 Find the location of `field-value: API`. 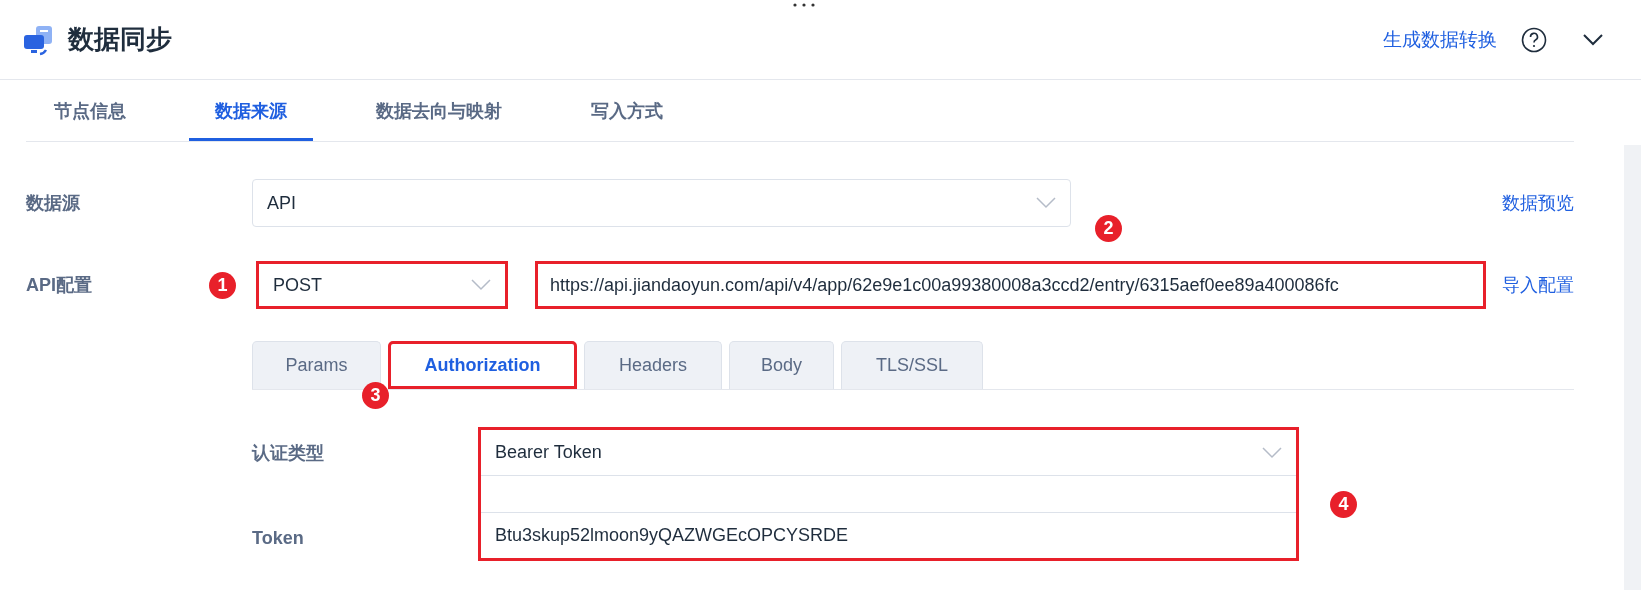

field-value: API is located at coordinates (282, 203).